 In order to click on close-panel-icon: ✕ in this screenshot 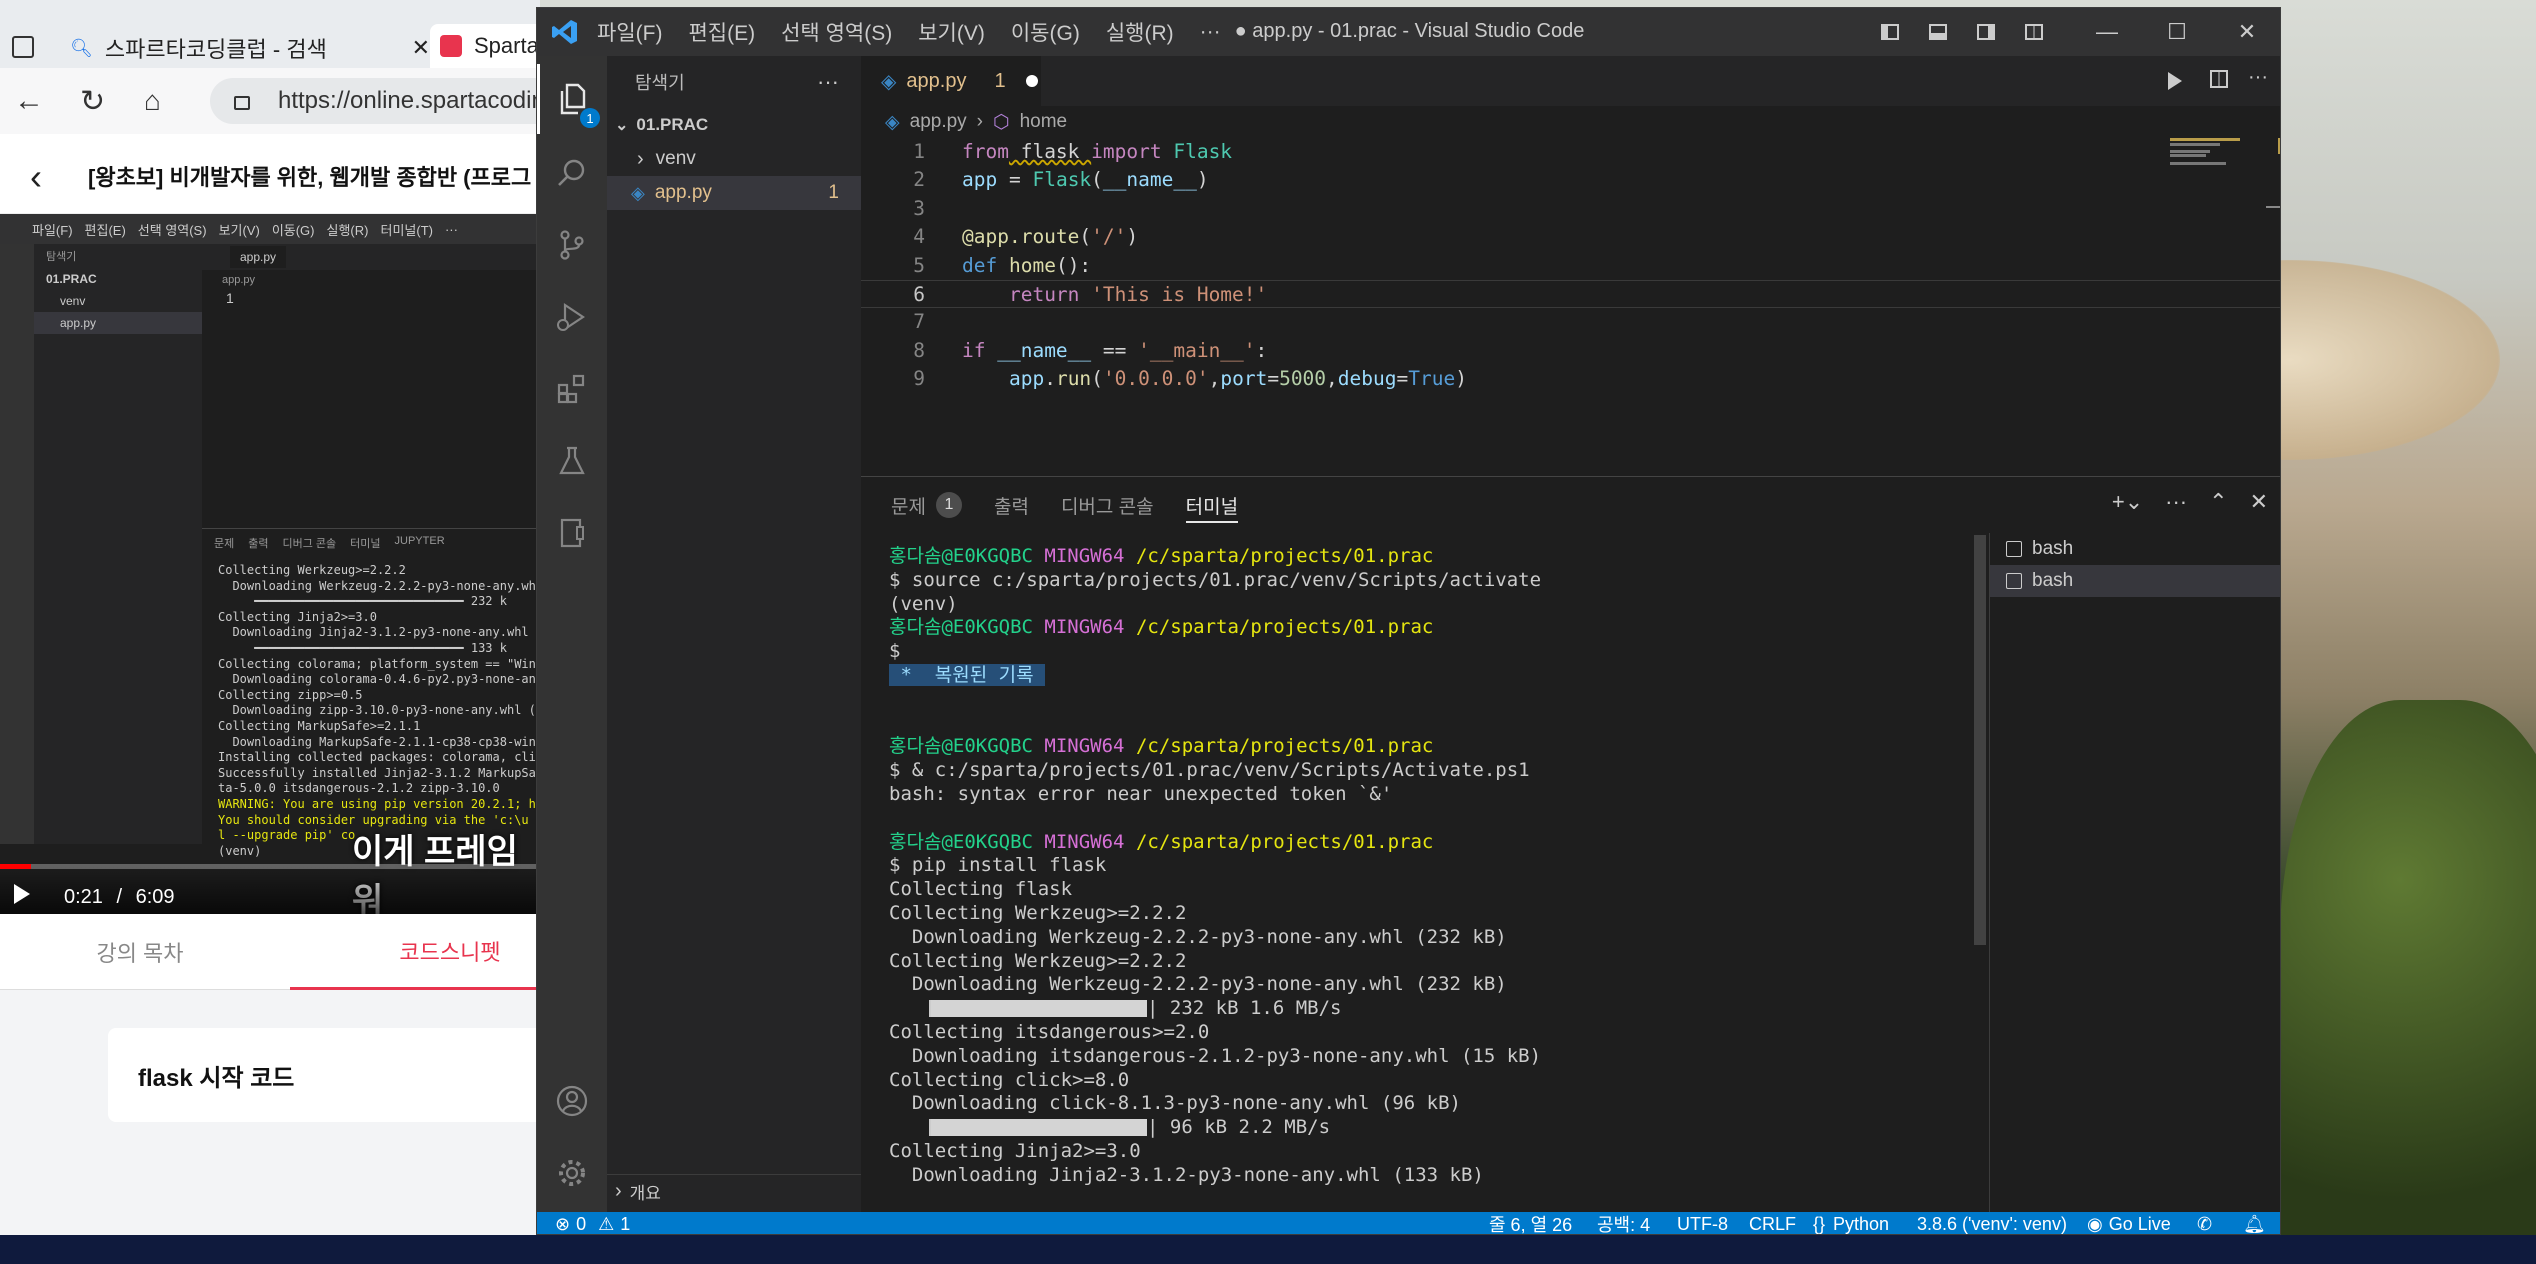, I will do `click(2259, 502)`.